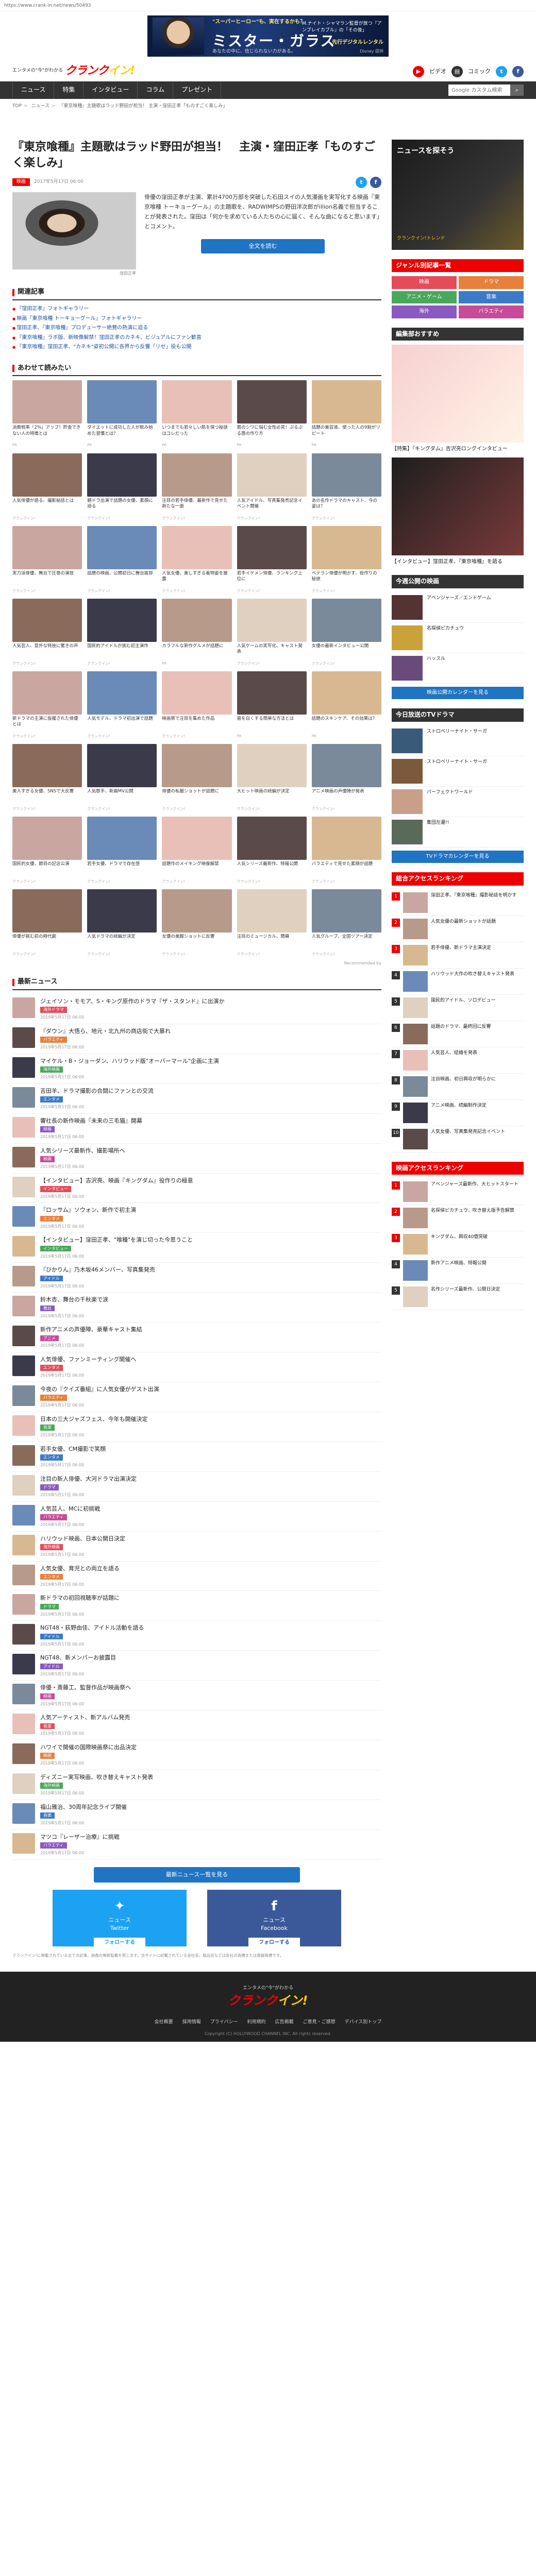  Describe the element at coordinates (458, 1271) in the screenshot. I see `rank-item: 4 新作アニメ映画、特報公開` at that location.